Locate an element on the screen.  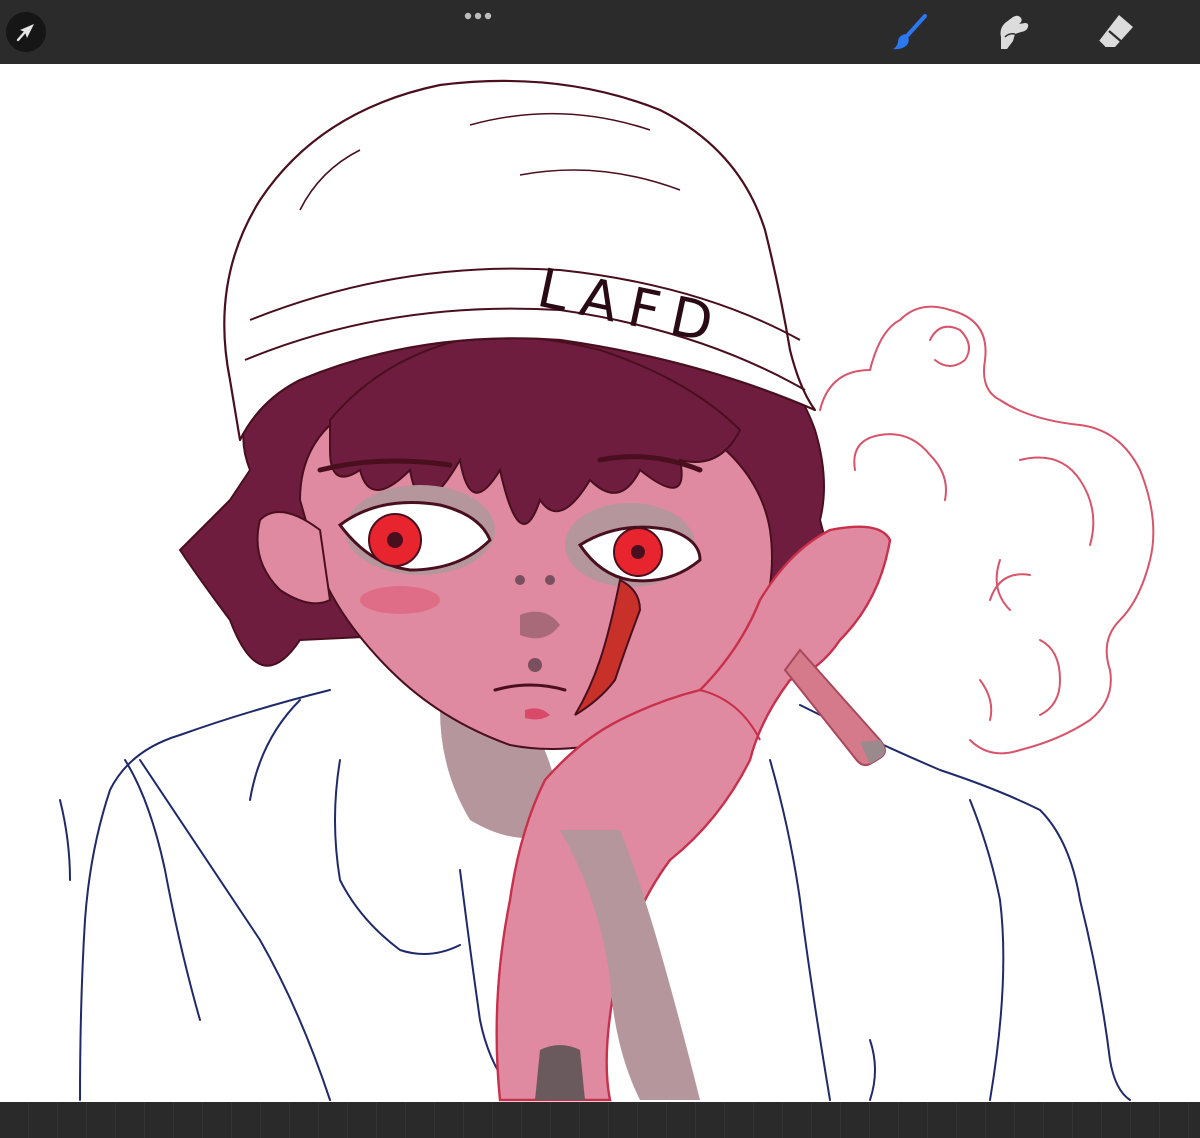
top-toolbar is located at coordinates (600, 32).